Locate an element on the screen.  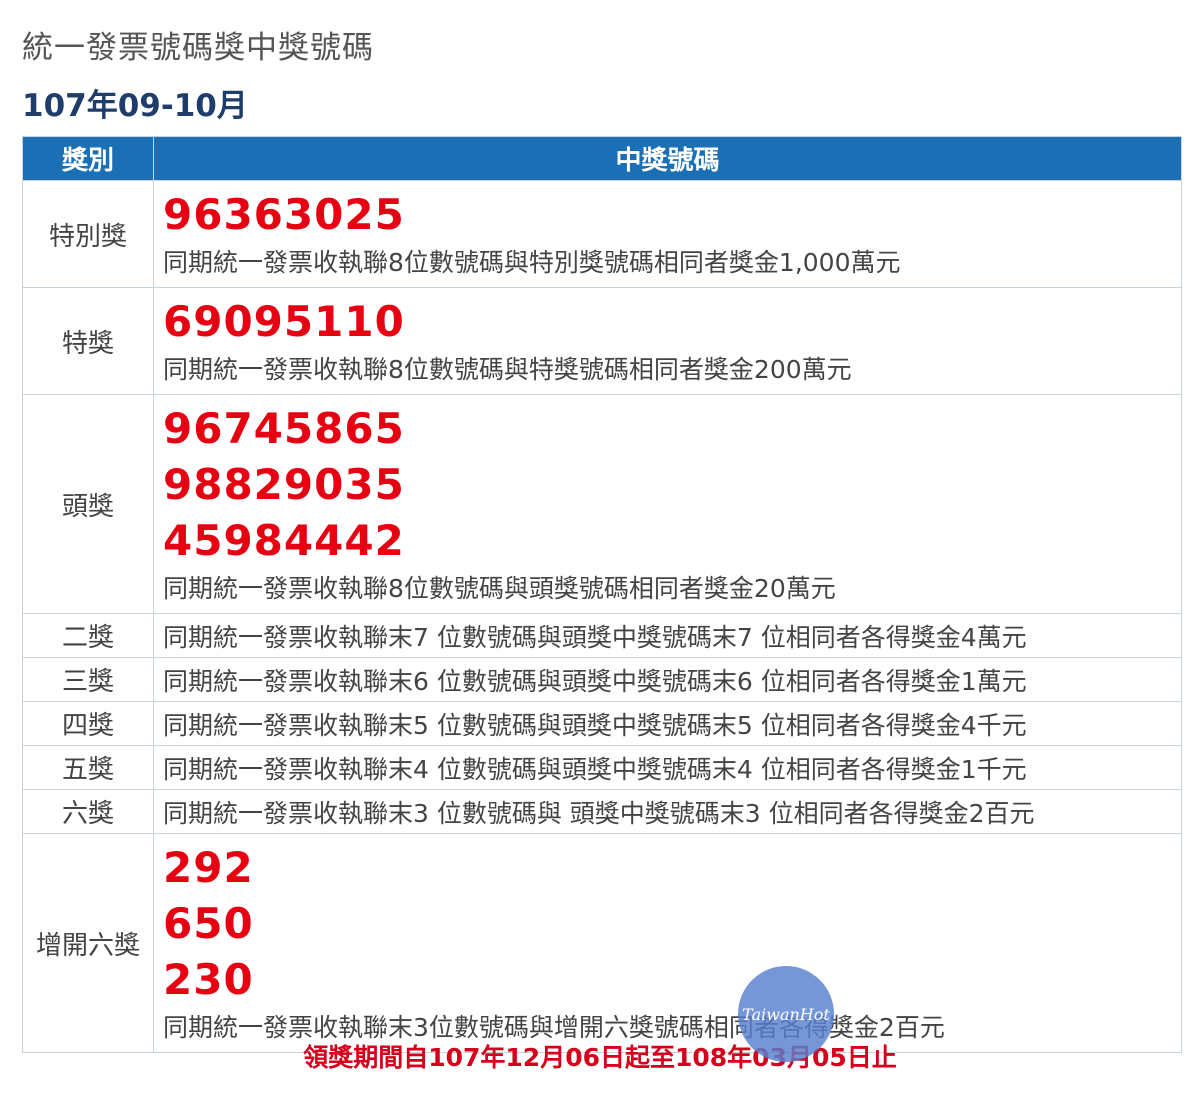
first-prize-label: 頭獎 is located at coordinates (88, 504).